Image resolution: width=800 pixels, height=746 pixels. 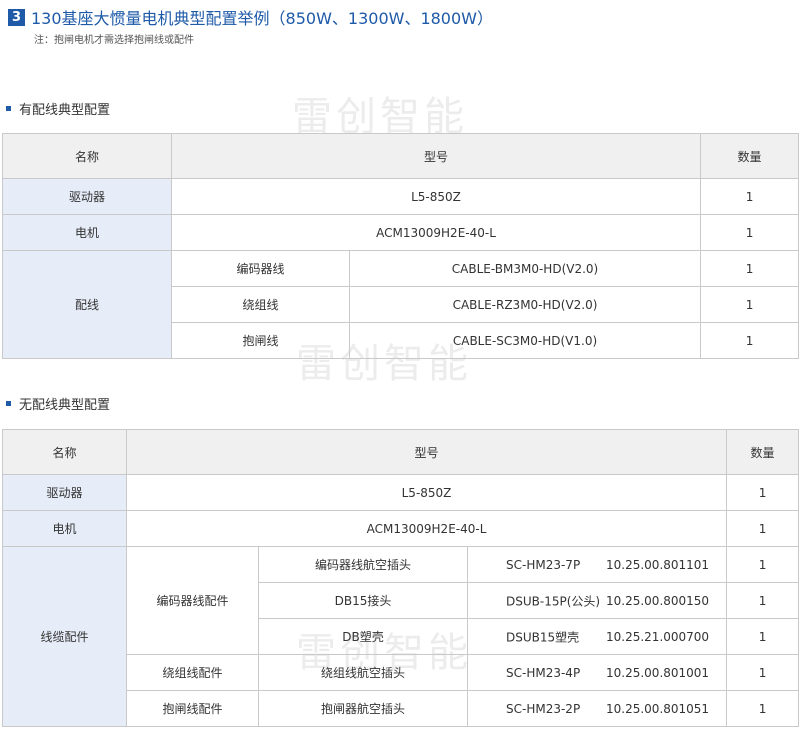 I want to click on section-title-row: 3 130基座大惯量电机典型配置举例（850W、1300W、1800W）, so click(x=250, y=17).